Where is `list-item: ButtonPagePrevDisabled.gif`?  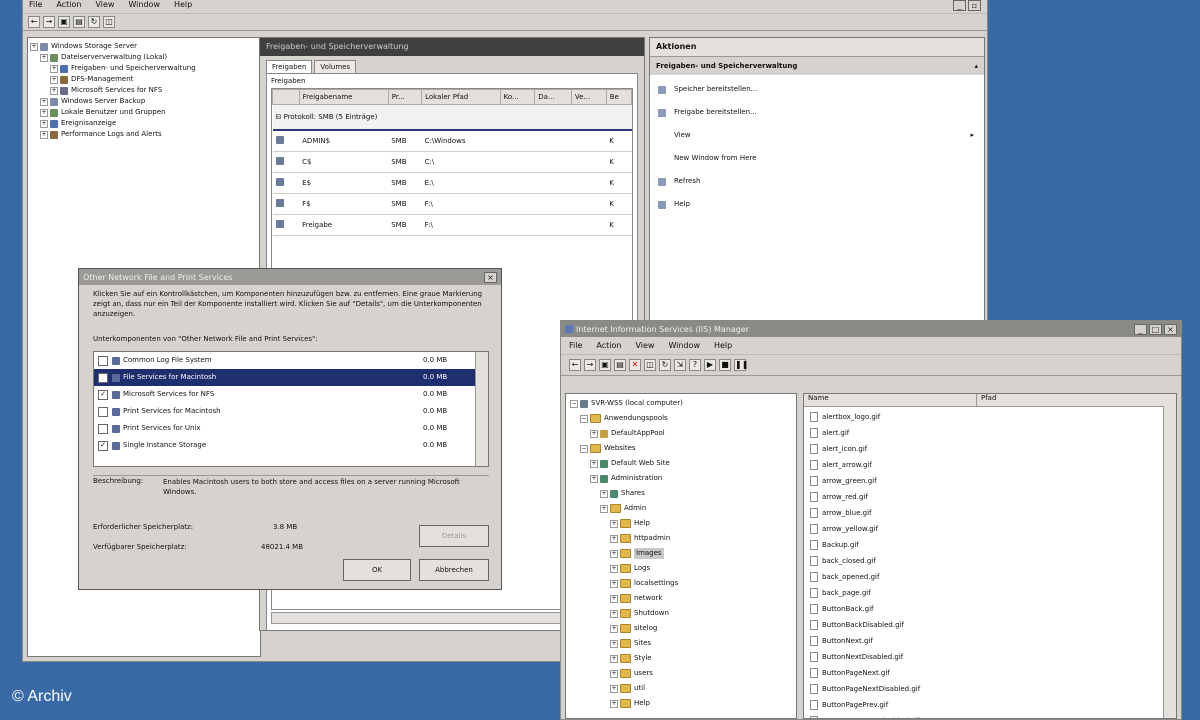
list-item: ButtonPagePrevDisabled.gif is located at coordinates (990, 715).